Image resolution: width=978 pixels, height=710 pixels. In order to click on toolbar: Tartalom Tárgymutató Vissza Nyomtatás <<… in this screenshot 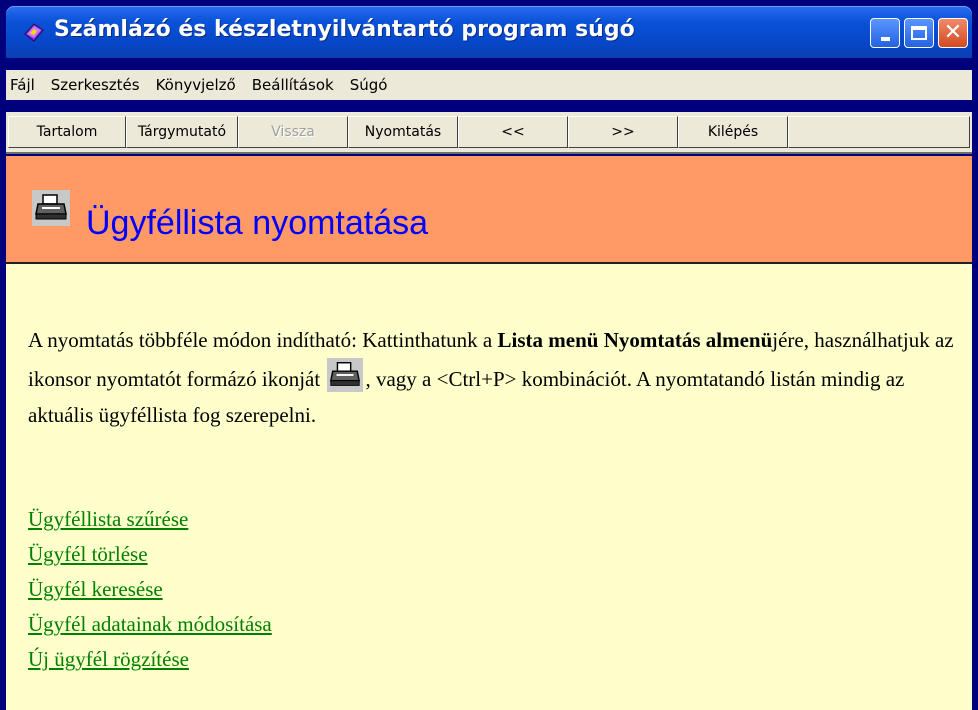, I will do `click(489, 133)`.